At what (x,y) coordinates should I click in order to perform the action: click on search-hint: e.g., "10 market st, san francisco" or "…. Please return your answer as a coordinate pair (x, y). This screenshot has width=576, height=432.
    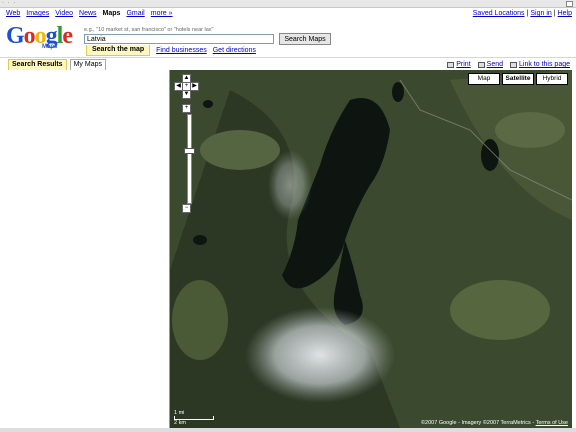
    Looking at the image, I should click on (149, 30).